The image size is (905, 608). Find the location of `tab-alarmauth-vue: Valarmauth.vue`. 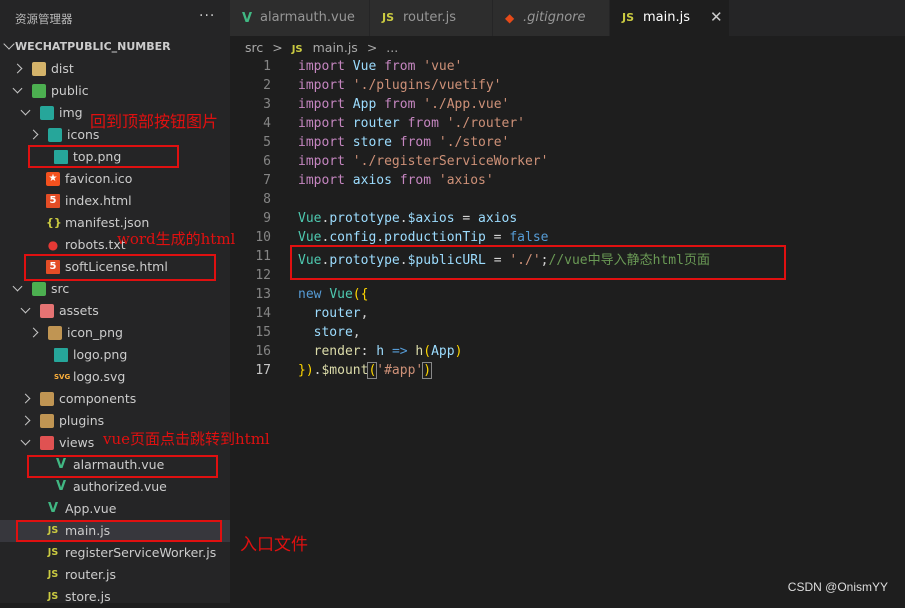

tab-alarmauth-vue: Valarmauth.vue is located at coordinates (300, 18).